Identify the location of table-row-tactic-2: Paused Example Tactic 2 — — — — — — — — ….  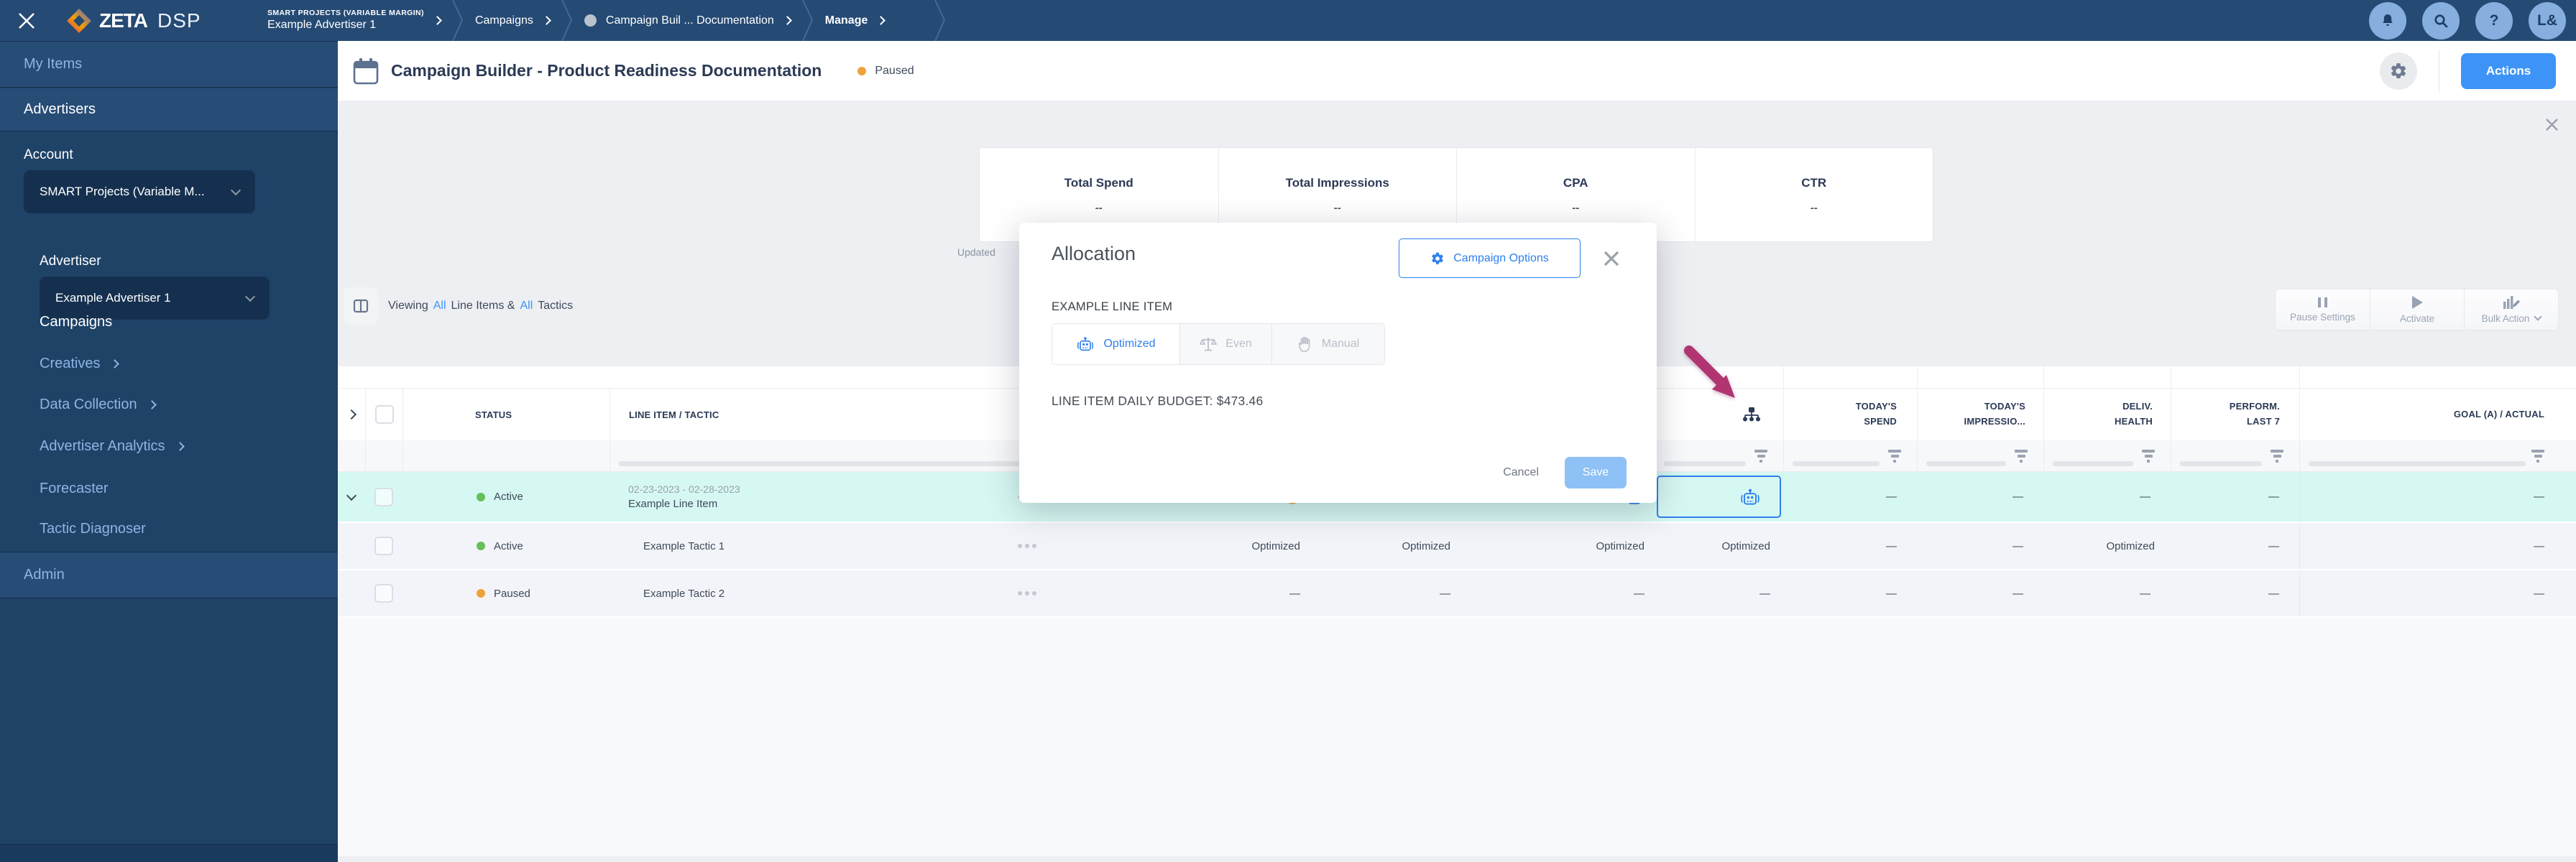
(1457, 594).